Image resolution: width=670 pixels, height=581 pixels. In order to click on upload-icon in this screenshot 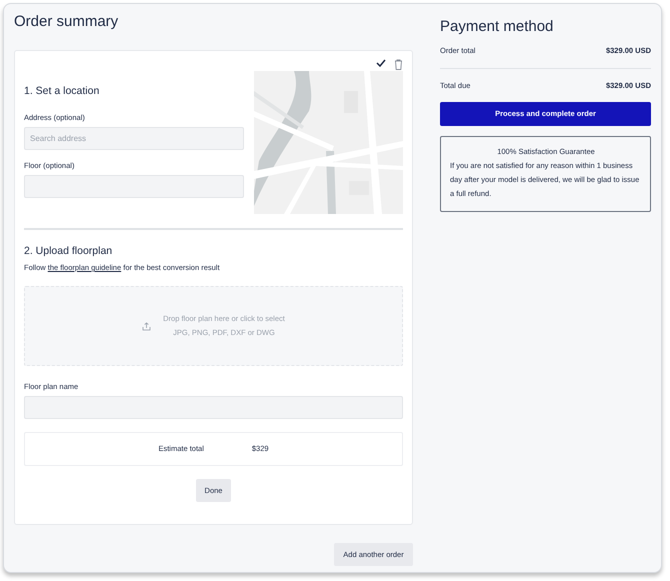, I will do `click(147, 326)`.